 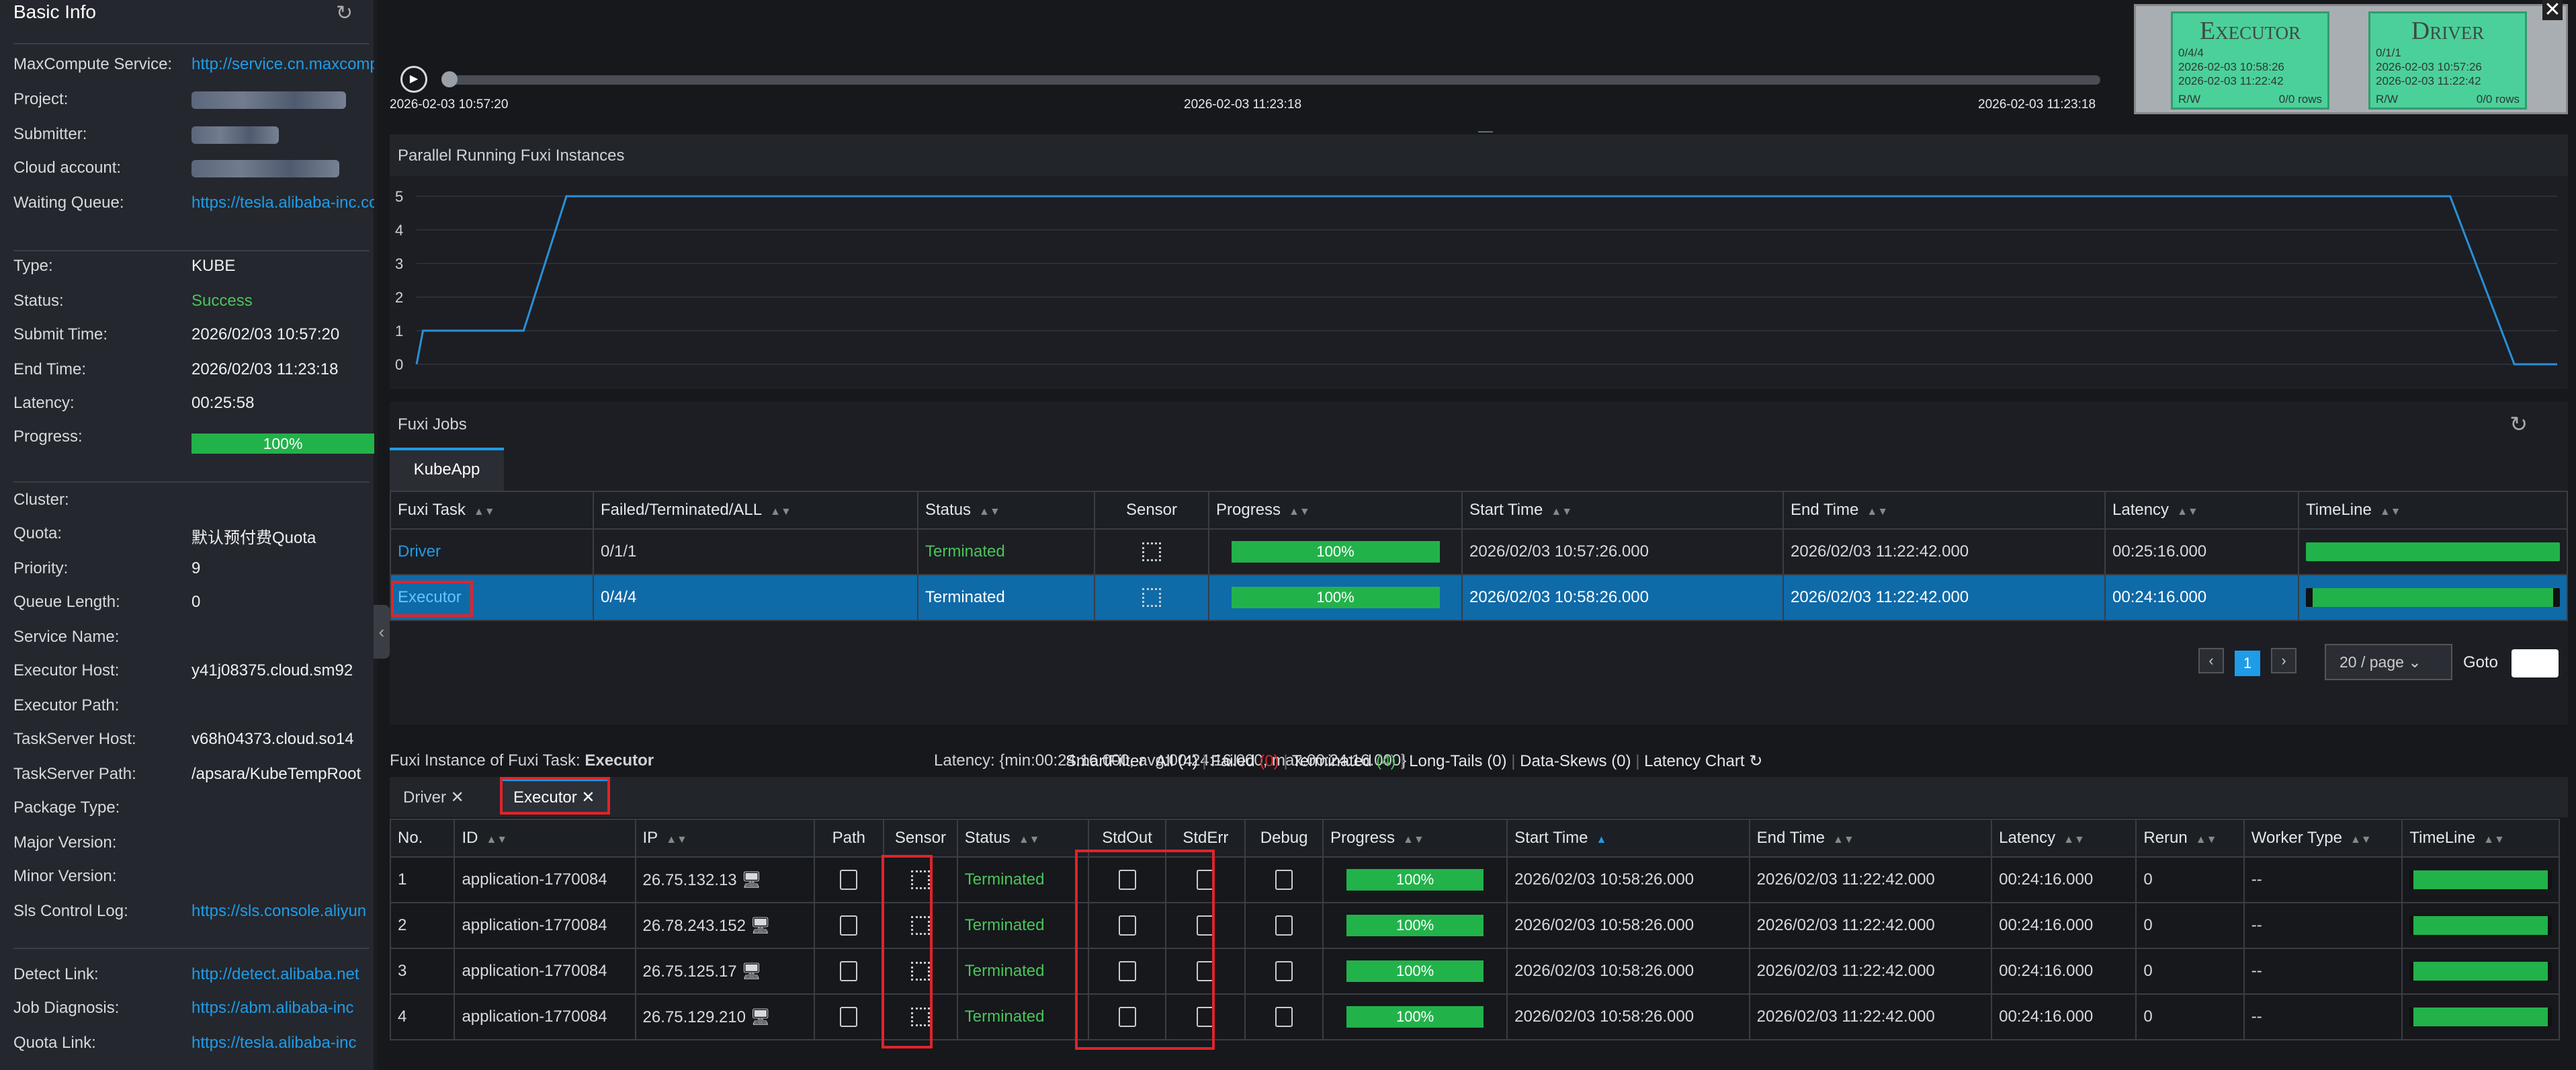 What do you see at coordinates (1601, 840) in the screenshot?
I see `sort-icon: ▲` at bounding box center [1601, 840].